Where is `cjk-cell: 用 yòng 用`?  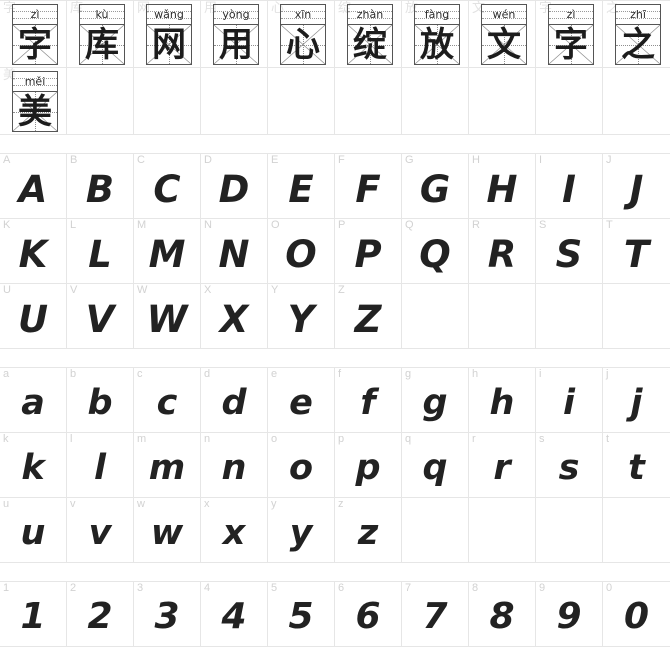
cjk-cell: 用 yòng 用 is located at coordinates (234, 34).